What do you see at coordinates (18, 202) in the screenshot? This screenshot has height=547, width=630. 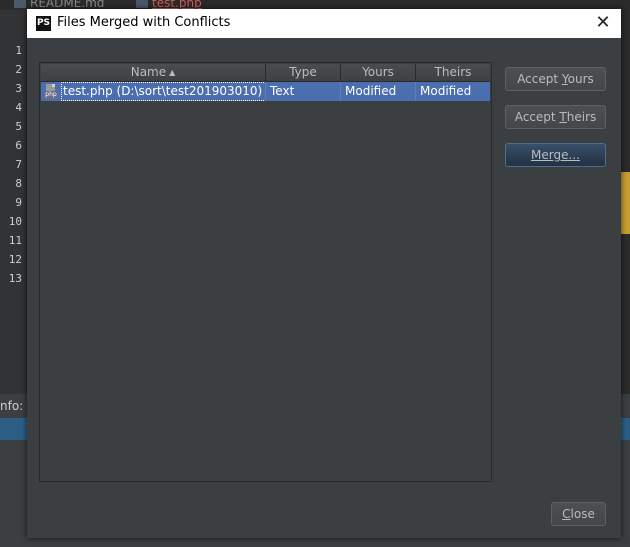 I see `line-number: 9` at bounding box center [18, 202].